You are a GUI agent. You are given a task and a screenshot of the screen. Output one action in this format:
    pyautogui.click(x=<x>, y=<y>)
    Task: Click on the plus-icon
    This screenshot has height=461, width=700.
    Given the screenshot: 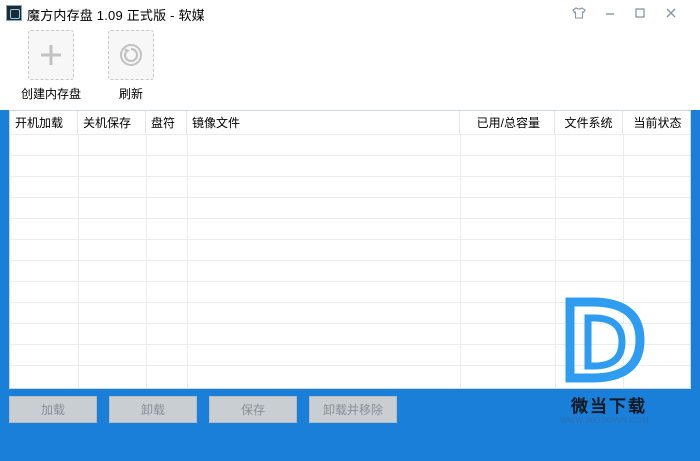 What is the action you would take?
    pyautogui.click(x=51, y=55)
    